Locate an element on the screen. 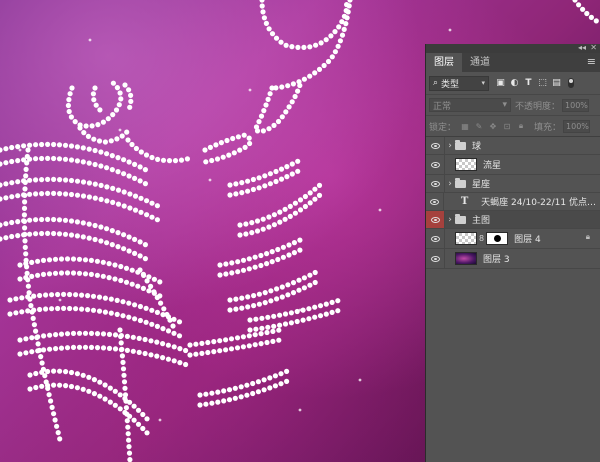 The image size is (600, 462). layer-row-constellation-group: › 星座 is located at coordinates (513, 184).